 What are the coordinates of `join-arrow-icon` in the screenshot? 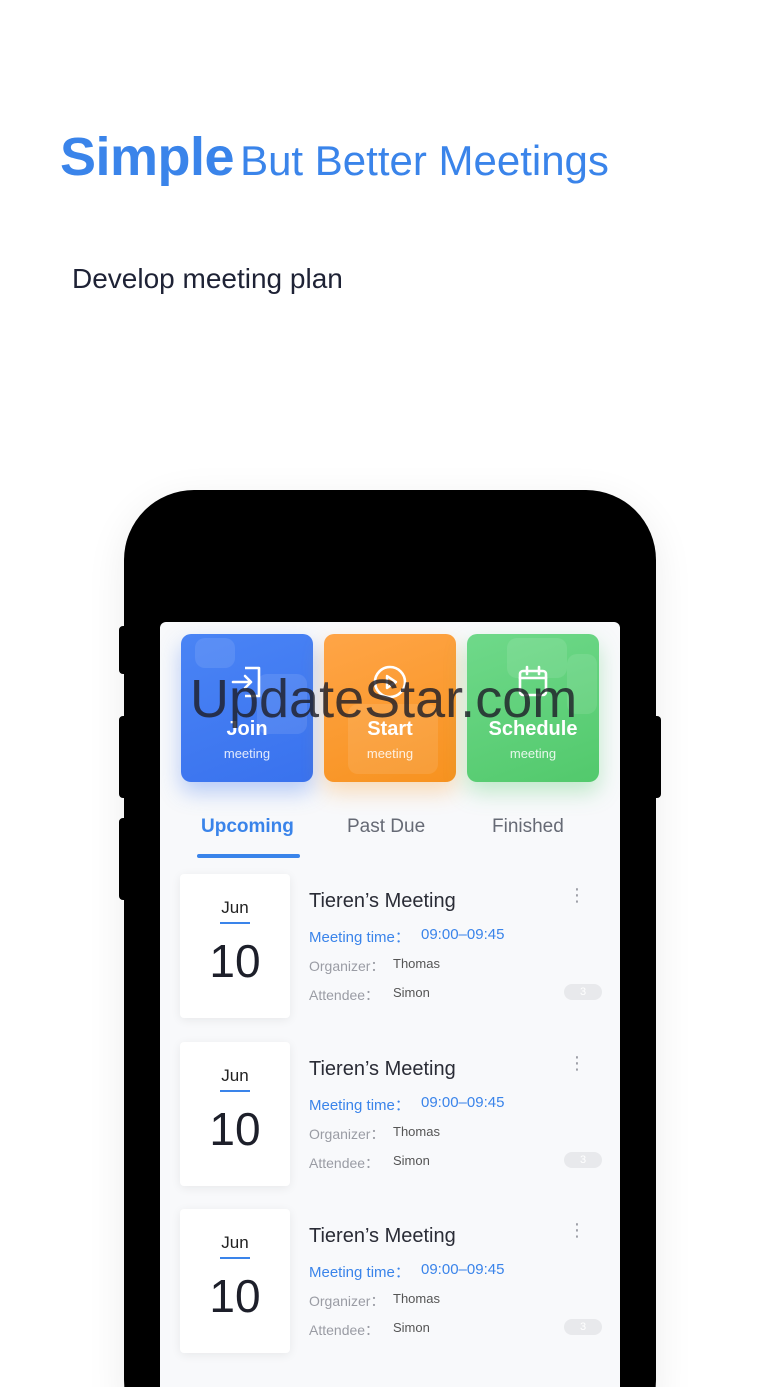 It's located at (246, 682).